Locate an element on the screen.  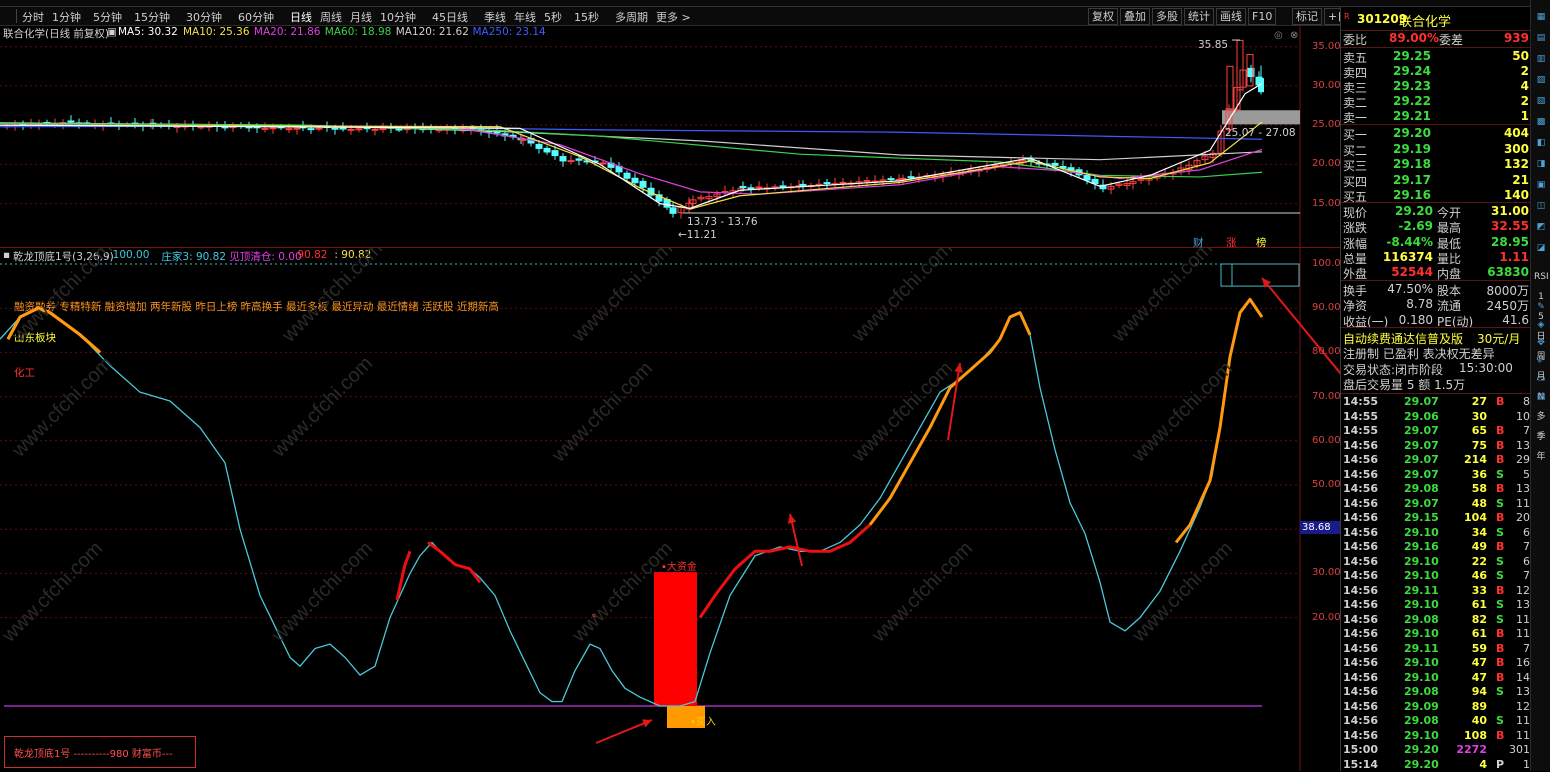
ask-row: 卖五29.2550 is located at coordinates (1436, 56).